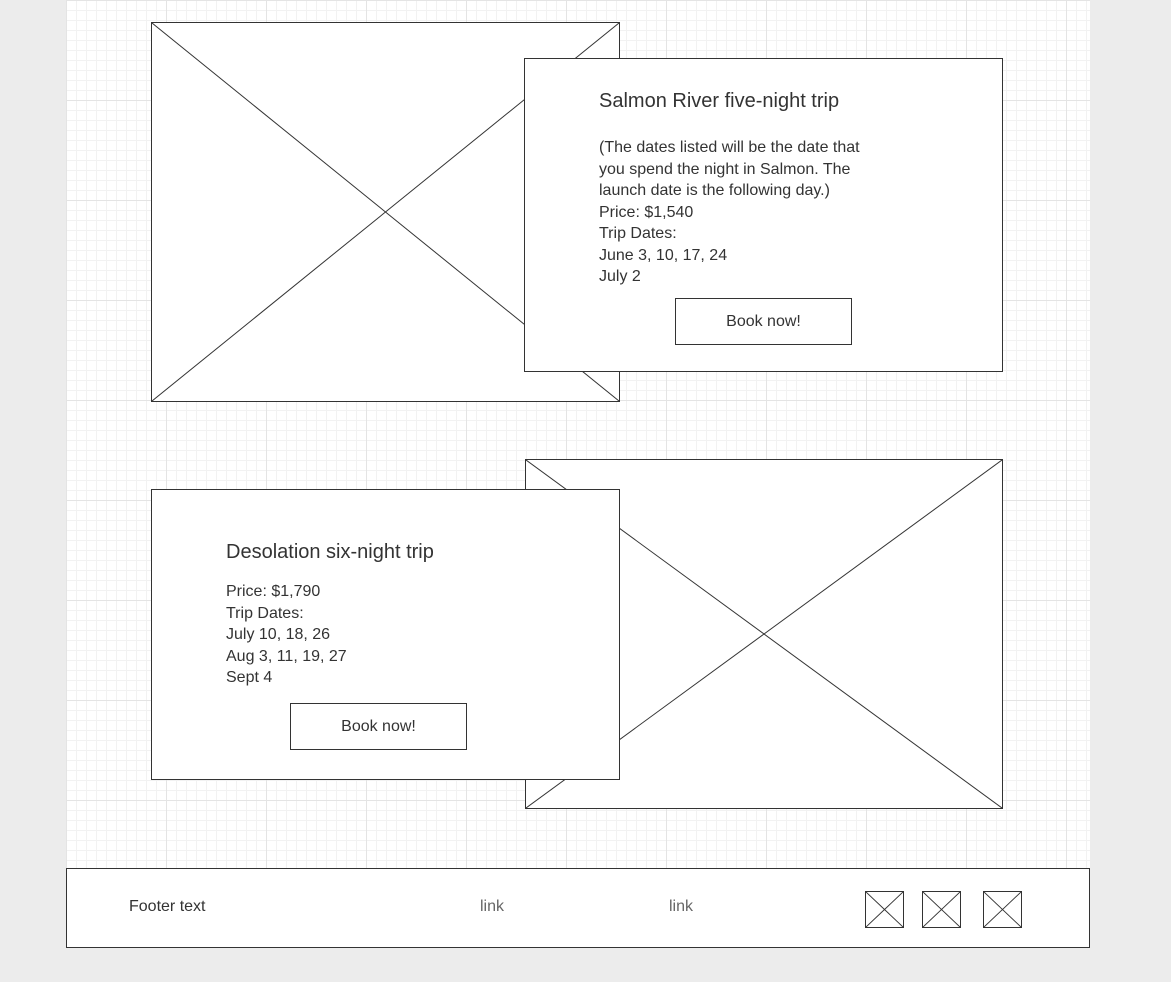 This screenshot has height=982, width=1171. What do you see at coordinates (663, 255) in the screenshot?
I see `trip-dates-line: June 3, 10, 17, 24` at bounding box center [663, 255].